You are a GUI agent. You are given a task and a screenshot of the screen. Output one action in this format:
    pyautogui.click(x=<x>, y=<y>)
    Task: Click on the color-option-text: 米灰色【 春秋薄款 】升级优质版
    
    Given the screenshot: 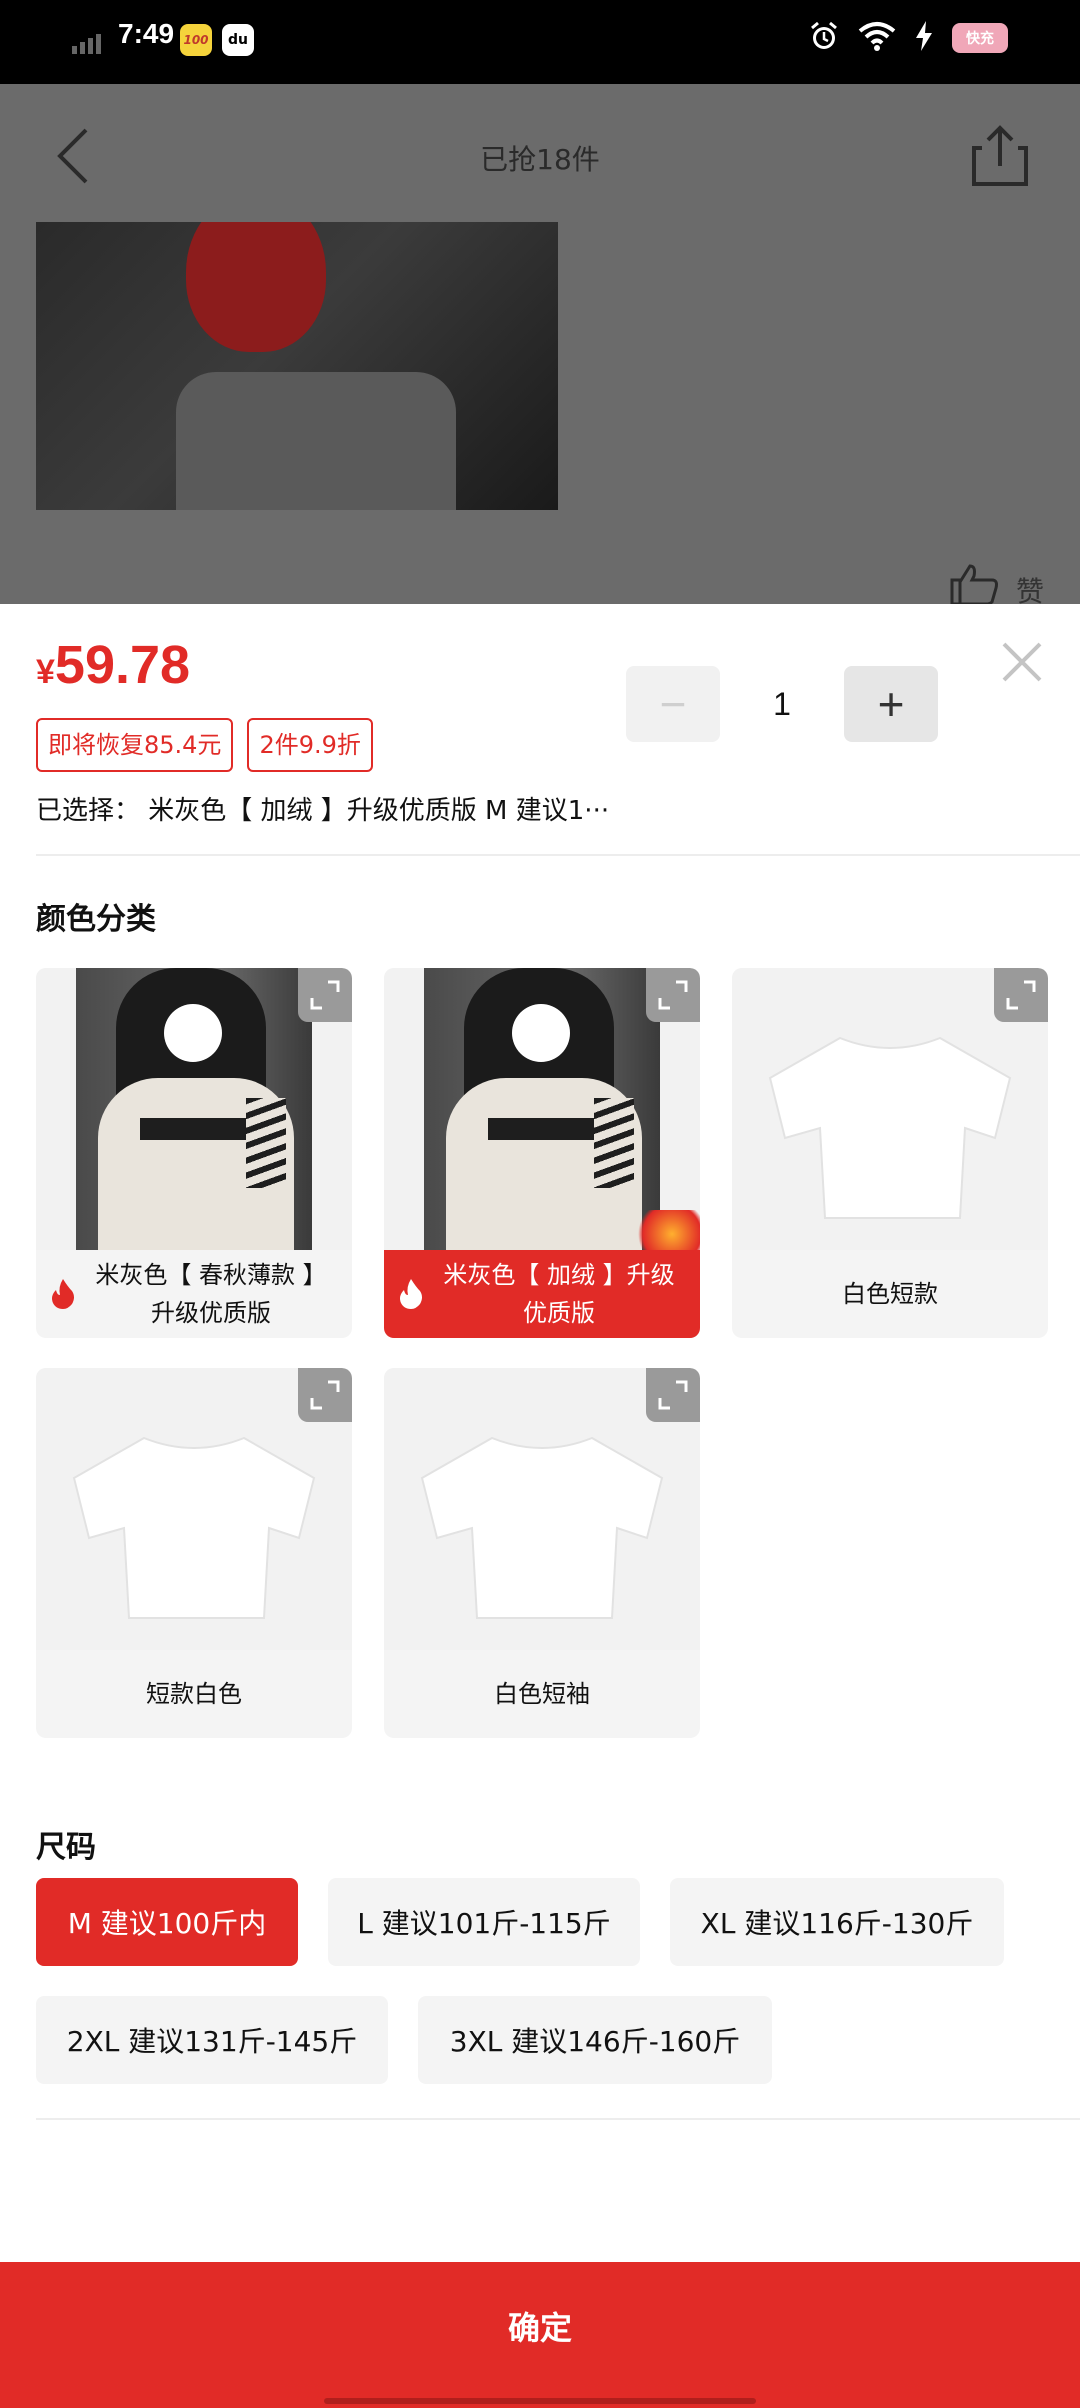 What is the action you would take?
    pyautogui.click(x=211, y=1294)
    